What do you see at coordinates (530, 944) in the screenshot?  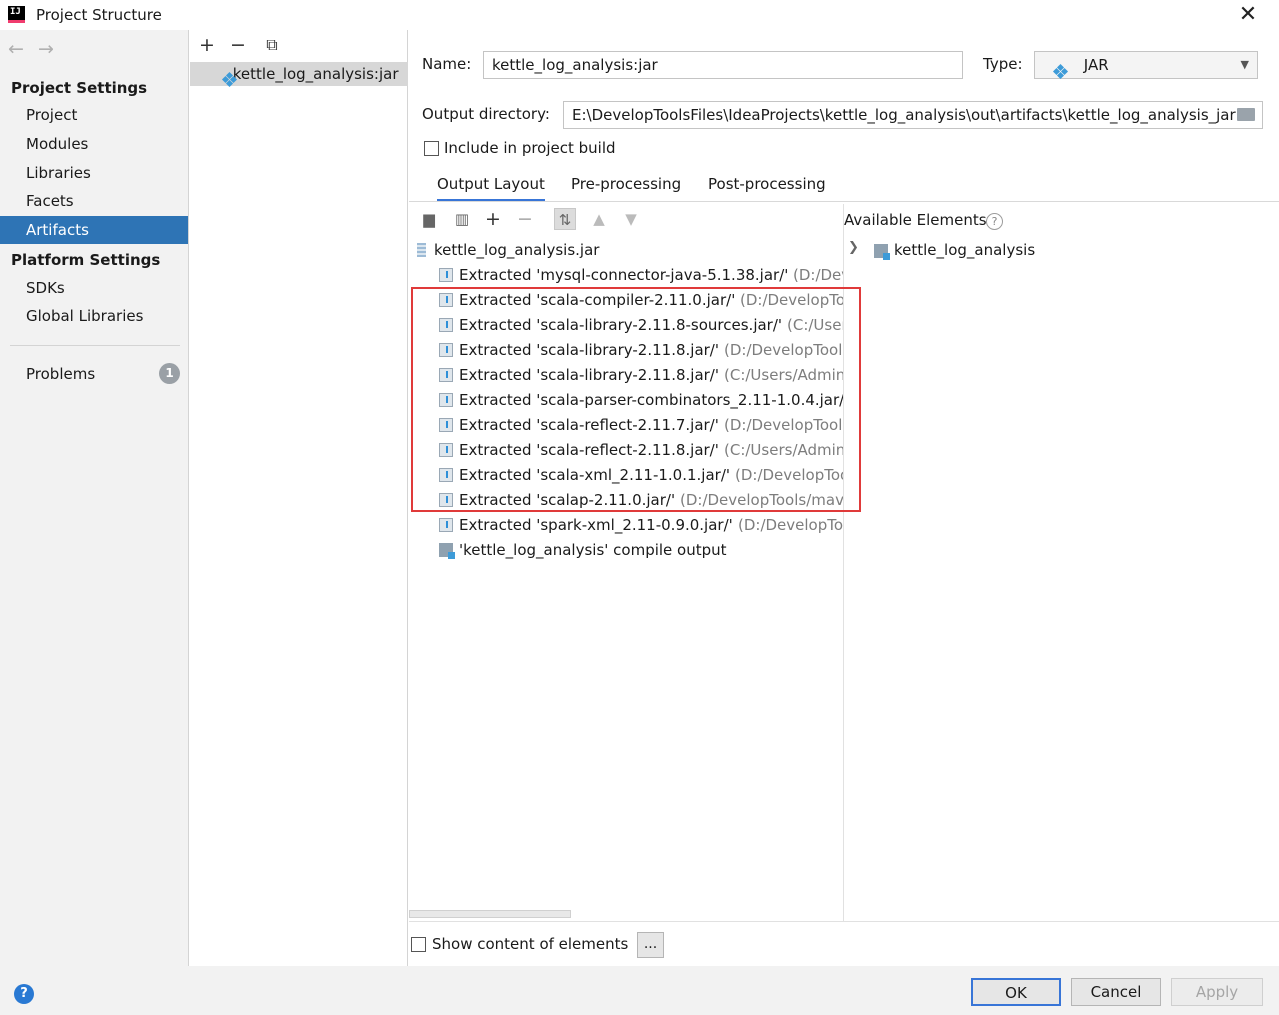 I see `show-content-label: Show content of elements` at bounding box center [530, 944].